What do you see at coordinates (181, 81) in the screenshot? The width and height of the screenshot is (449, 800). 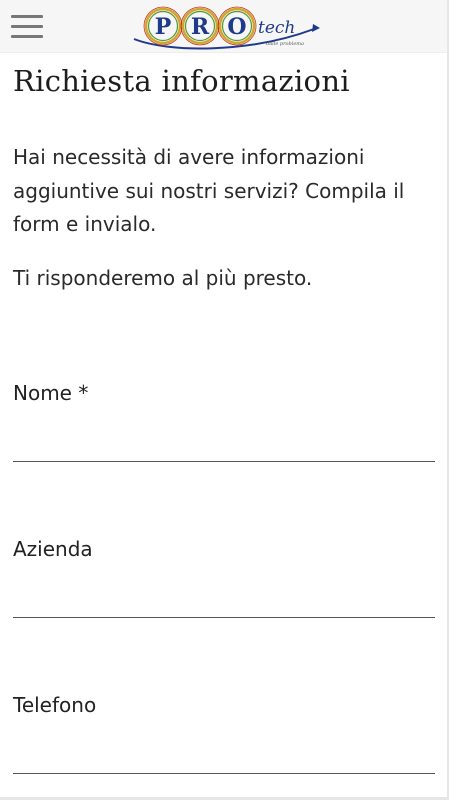 I see `page-title: Richiesta informazioni` at bounding box center [181, 81].